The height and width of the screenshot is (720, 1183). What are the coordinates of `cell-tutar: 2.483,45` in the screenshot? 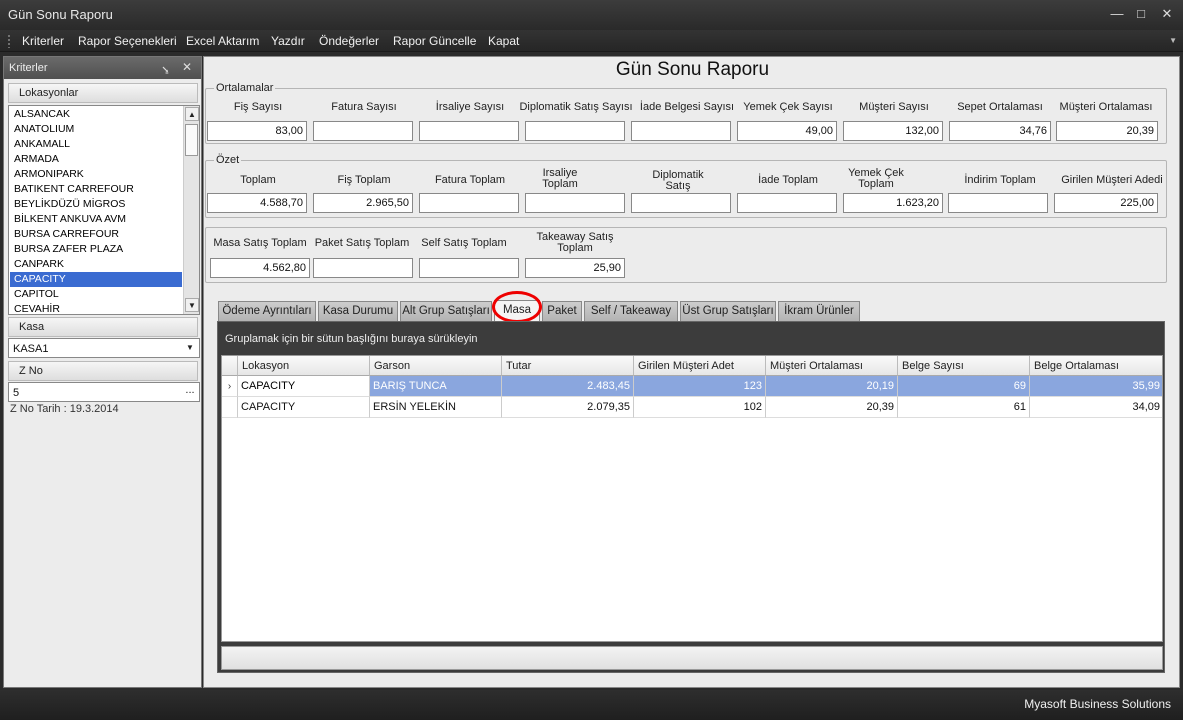 It's located at (568, 386).